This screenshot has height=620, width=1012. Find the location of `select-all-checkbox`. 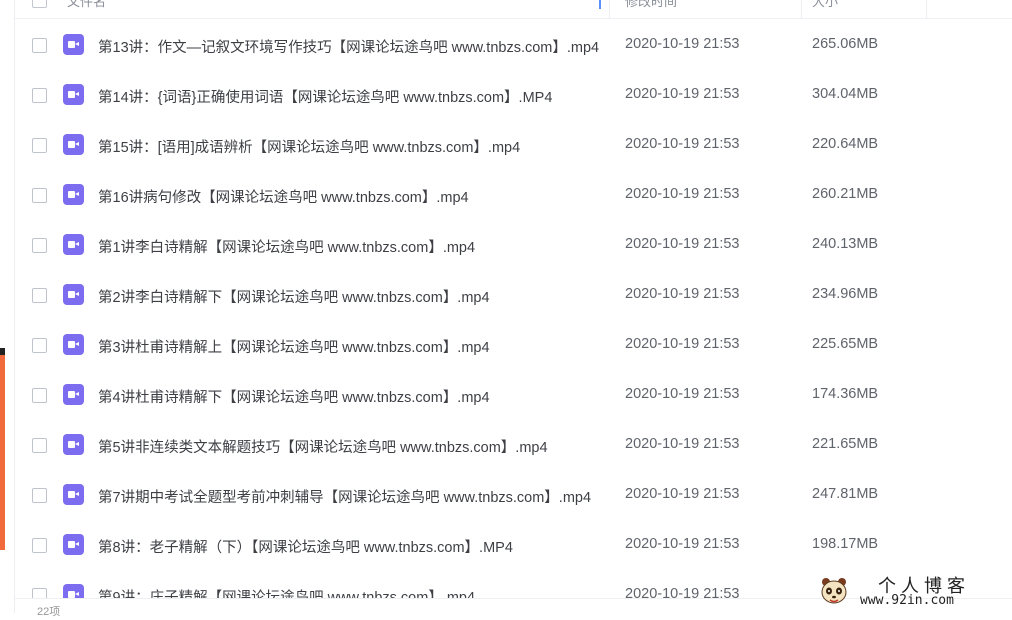

select-all-checkbox is located at coordinates (39, 4).